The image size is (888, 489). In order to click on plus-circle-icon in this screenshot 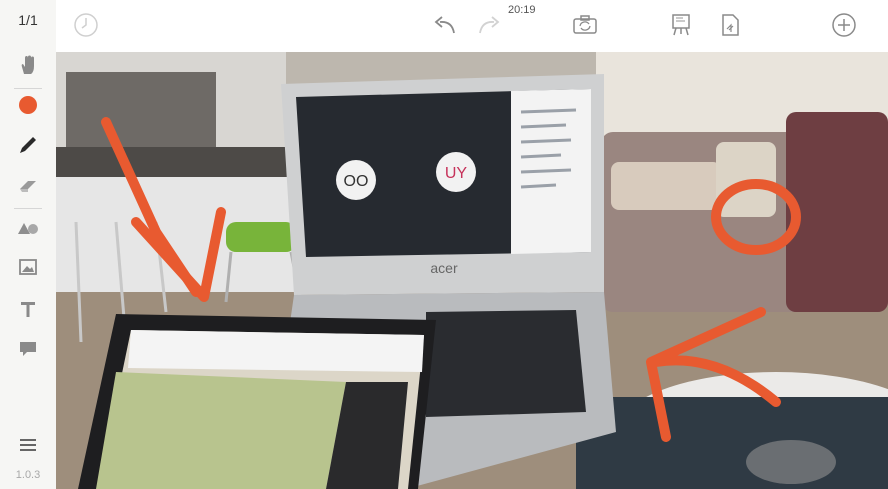, I will do `click(844, 25)`.